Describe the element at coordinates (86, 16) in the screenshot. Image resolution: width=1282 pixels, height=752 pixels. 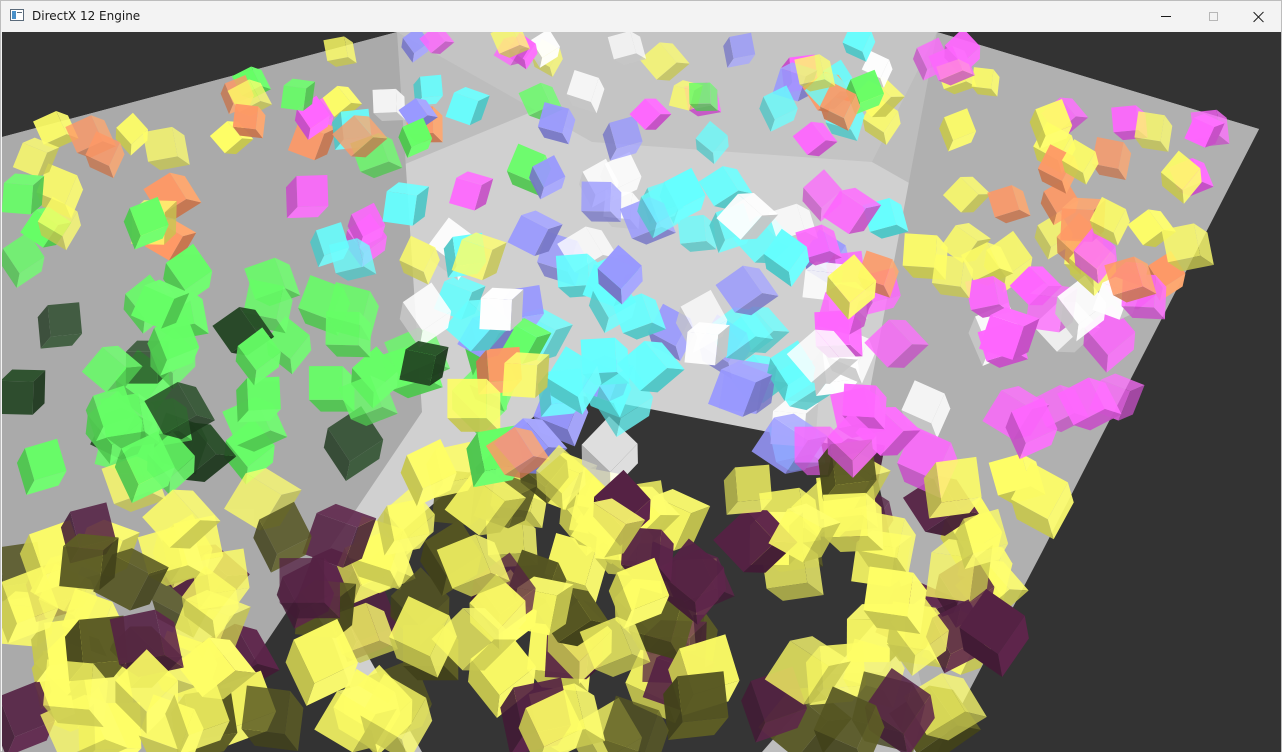
I see `window-title: DirectX 12 Engine` at that location.